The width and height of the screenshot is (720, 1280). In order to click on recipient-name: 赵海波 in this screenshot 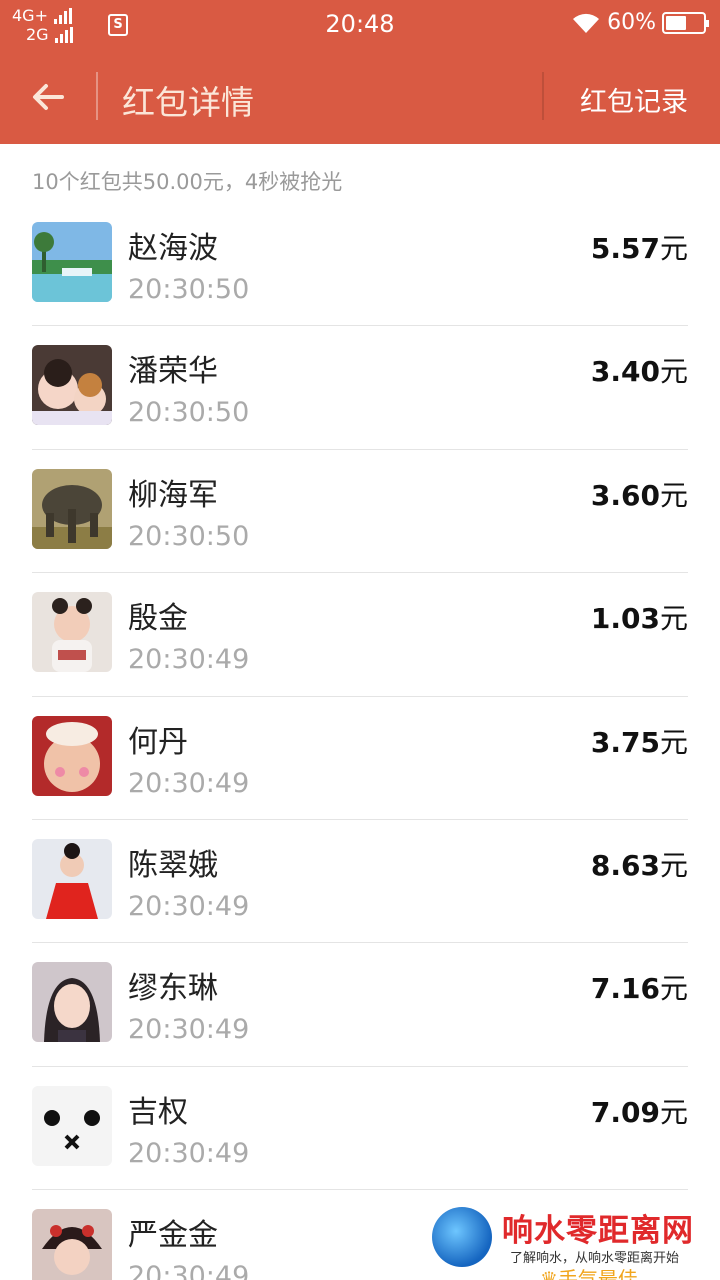, I will do `click(173, 248)`.